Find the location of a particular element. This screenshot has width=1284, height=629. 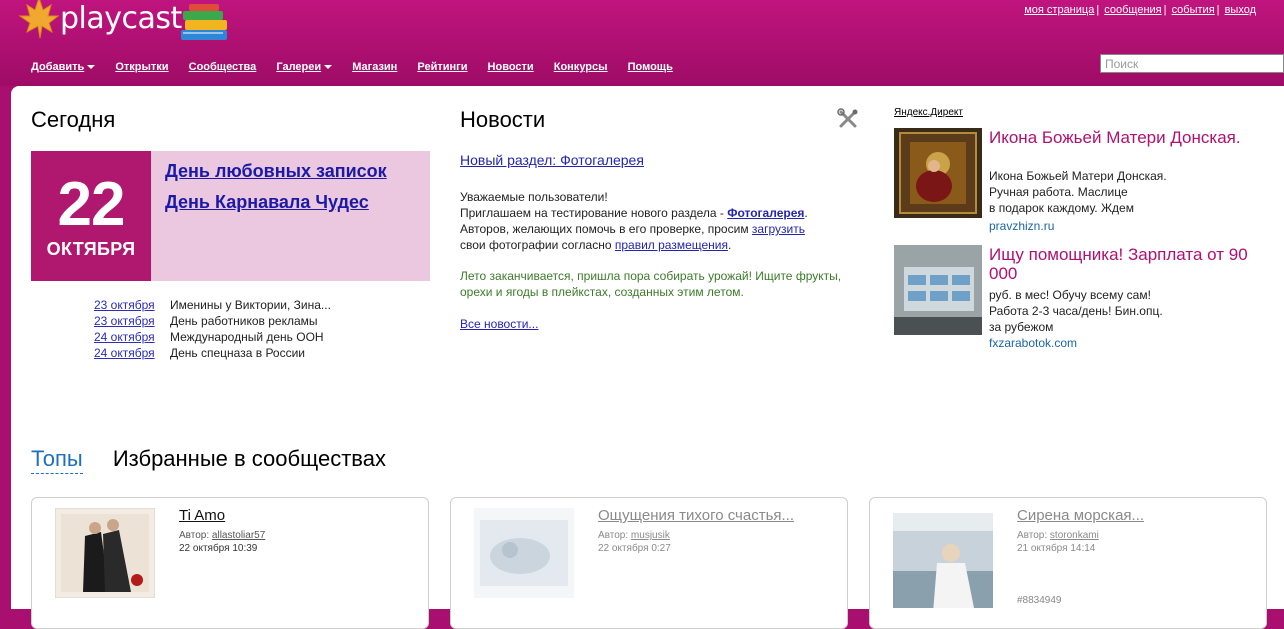

user-links: моя страница | сообщения | события | выход is located at coordinates (1140, 10).